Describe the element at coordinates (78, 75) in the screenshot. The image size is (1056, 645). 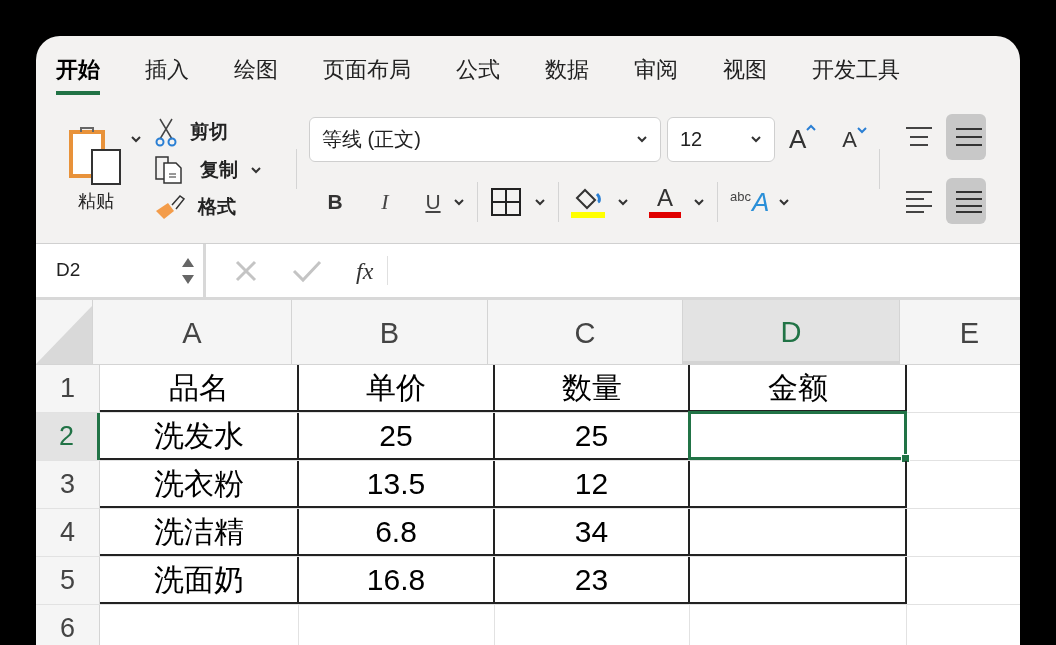
I see `ribbon-tab: 开始` at that location.